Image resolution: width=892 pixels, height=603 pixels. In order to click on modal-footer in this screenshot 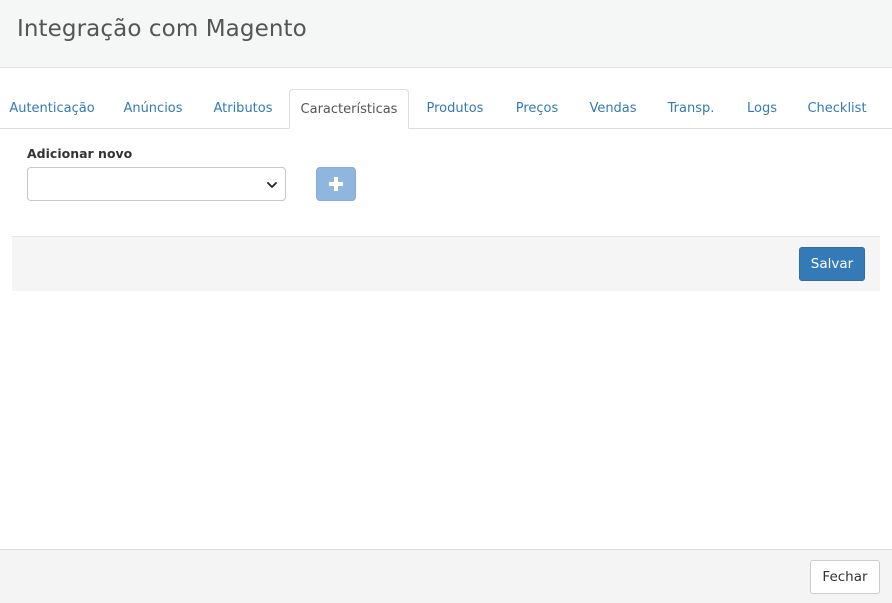, I will do `click(446, 576)`.